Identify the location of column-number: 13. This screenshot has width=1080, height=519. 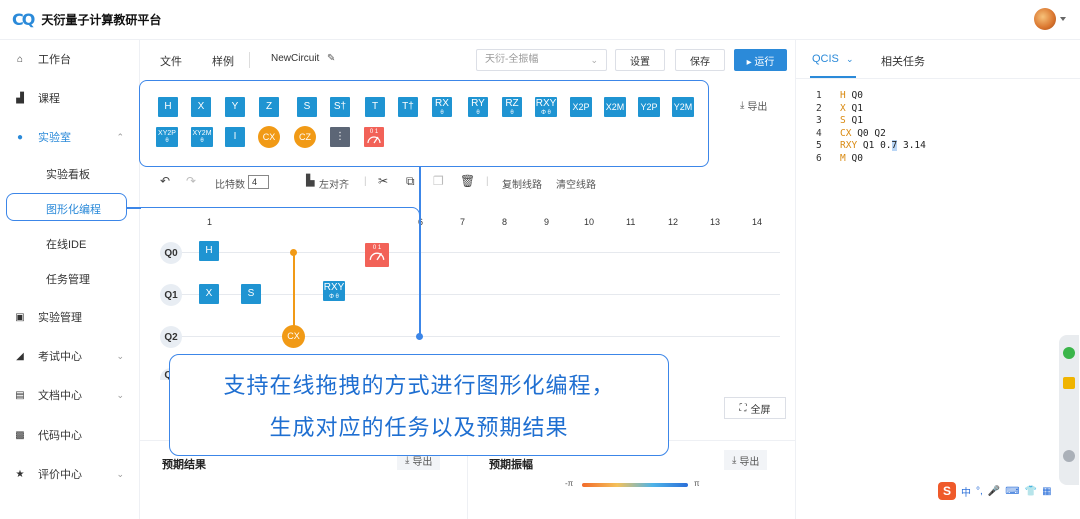
(715, 222).